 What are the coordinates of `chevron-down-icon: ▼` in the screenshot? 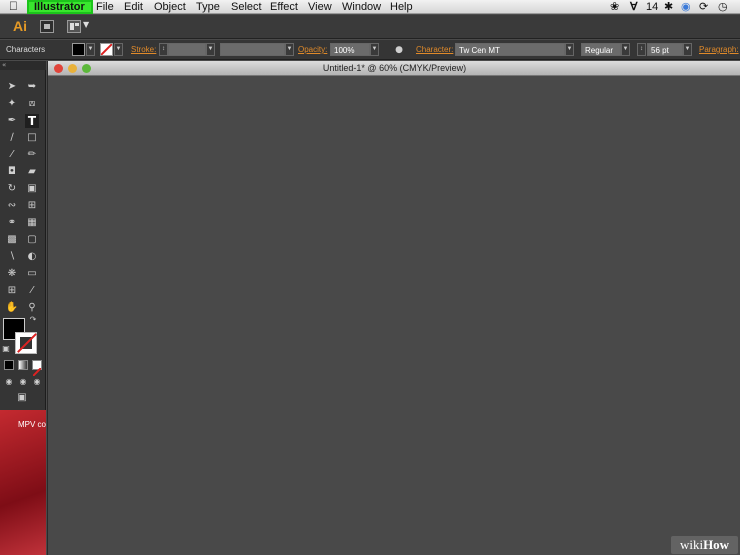 It's located at (86, 24).